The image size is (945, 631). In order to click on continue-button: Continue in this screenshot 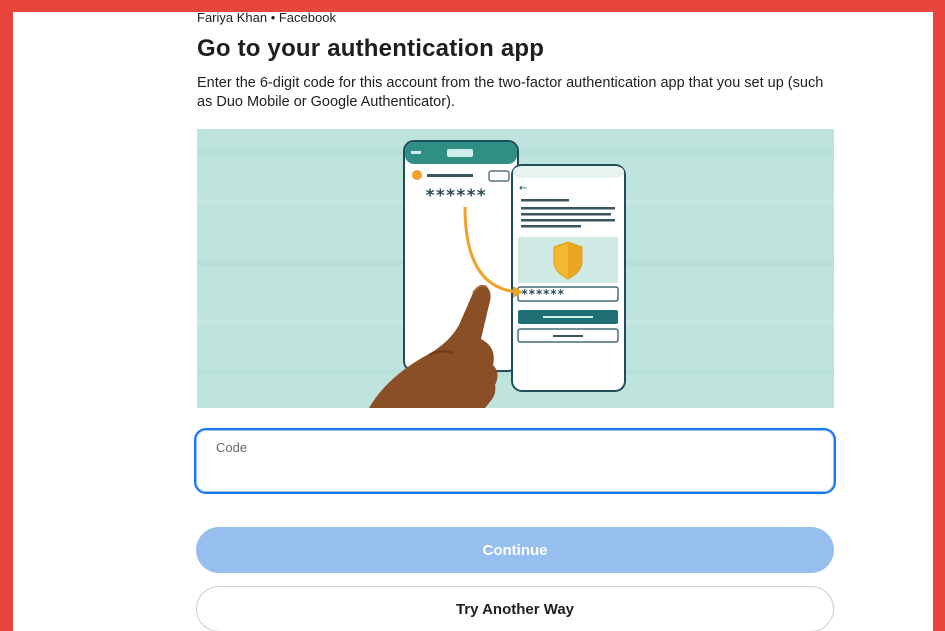, I will do `click(515, 550)`.